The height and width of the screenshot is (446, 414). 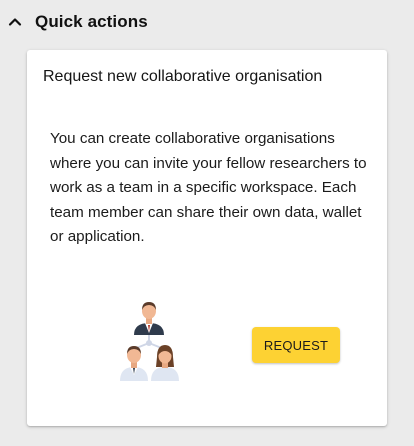 I want to click on quick-actions-header: Quick actions, so click(x=207, y=22).